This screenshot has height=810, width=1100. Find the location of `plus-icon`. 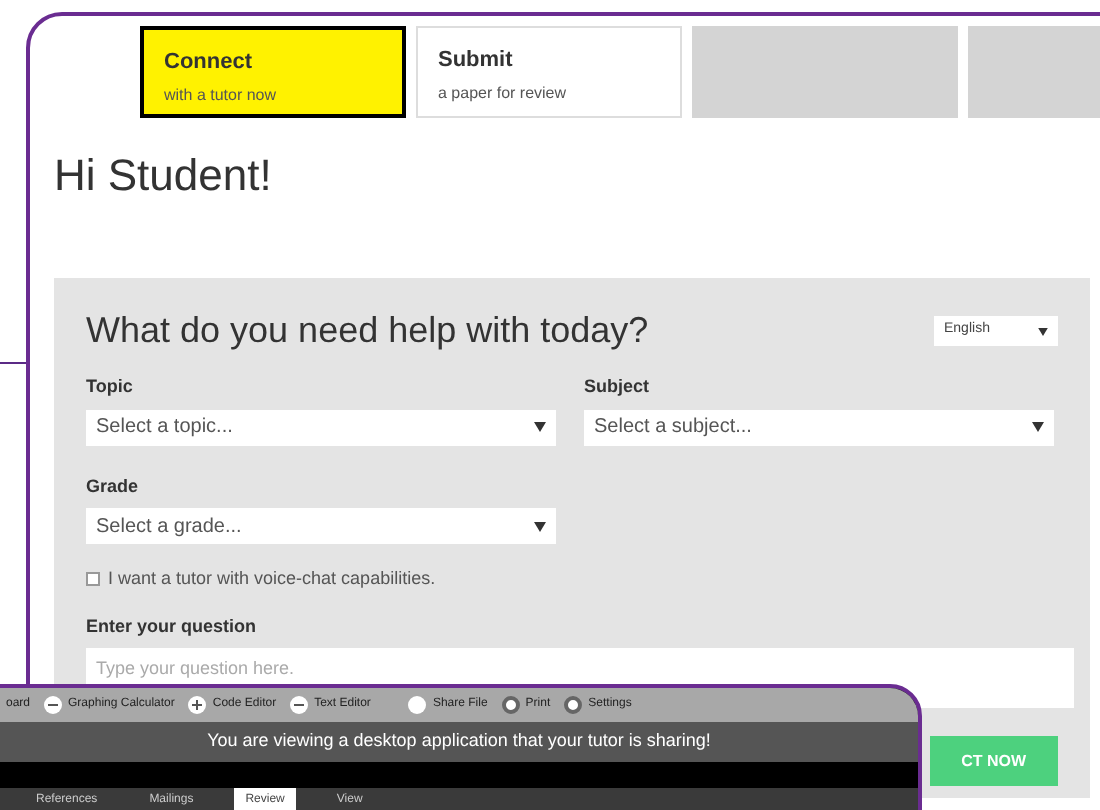

plus-icon is located at coordinates (197, 705).